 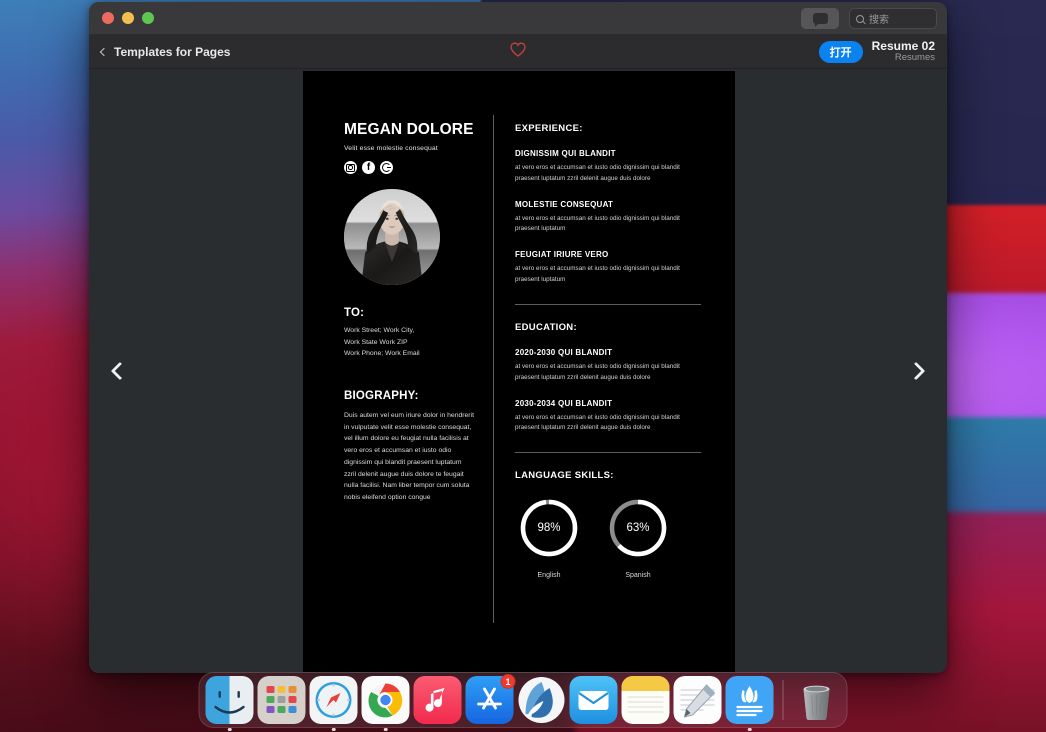 I want to click on finder-icon, so click(x=229, y=700).